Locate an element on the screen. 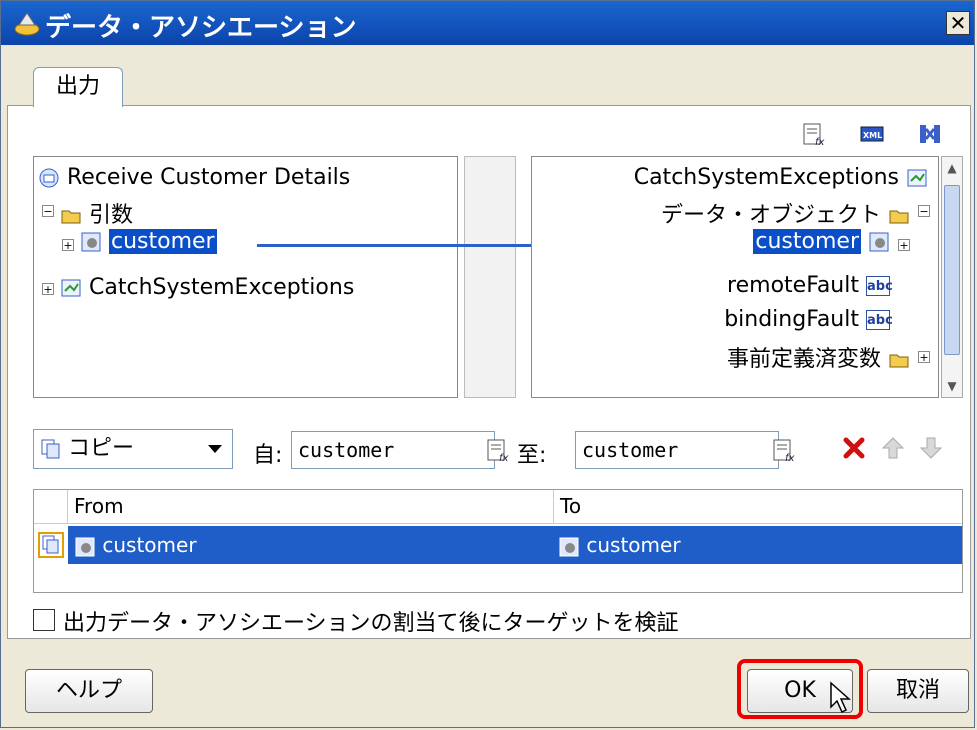 This screenshot has height=730, width=977. chevron-down-icon is located at coordinates (215, 449).